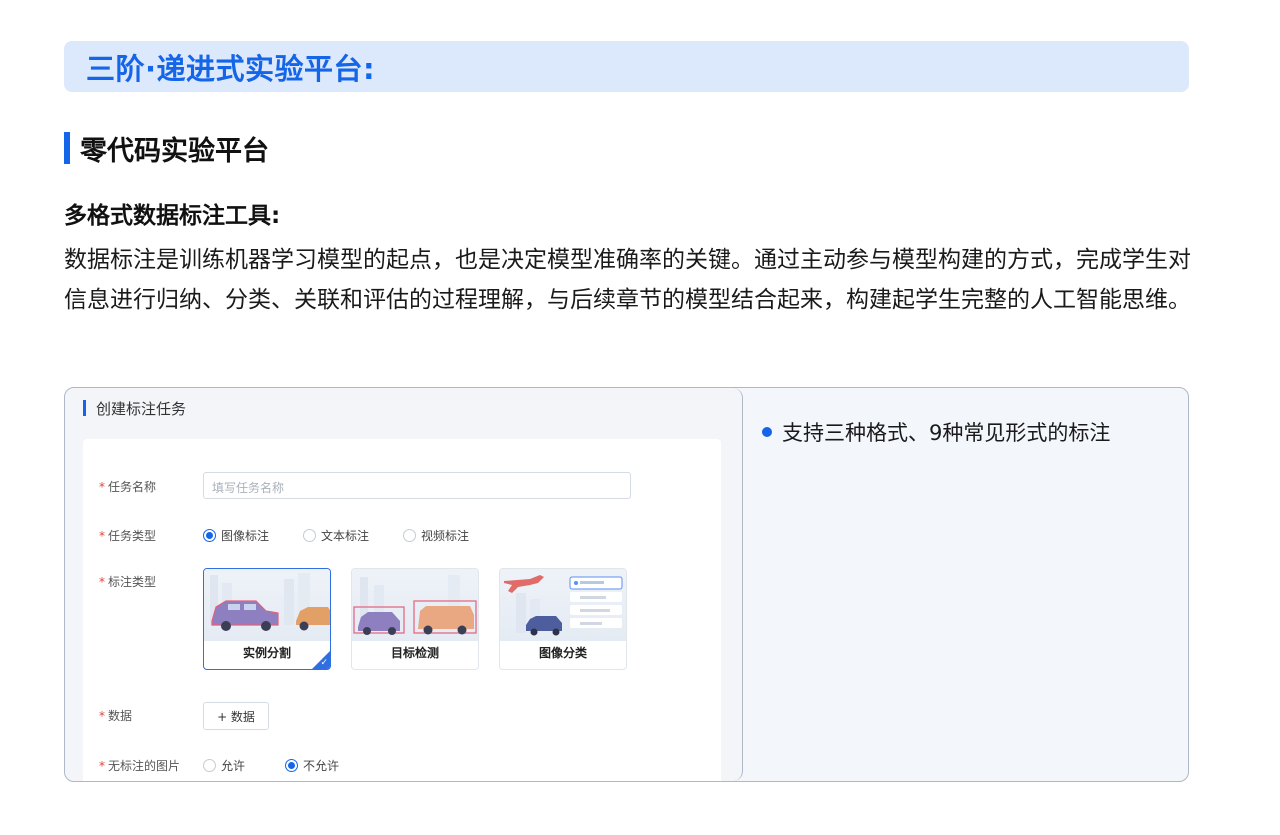 The image size is (1280, 835). Describe the element at coordinates (116, 716) in the screenshot. I see `data-label: * 数据` at that location.